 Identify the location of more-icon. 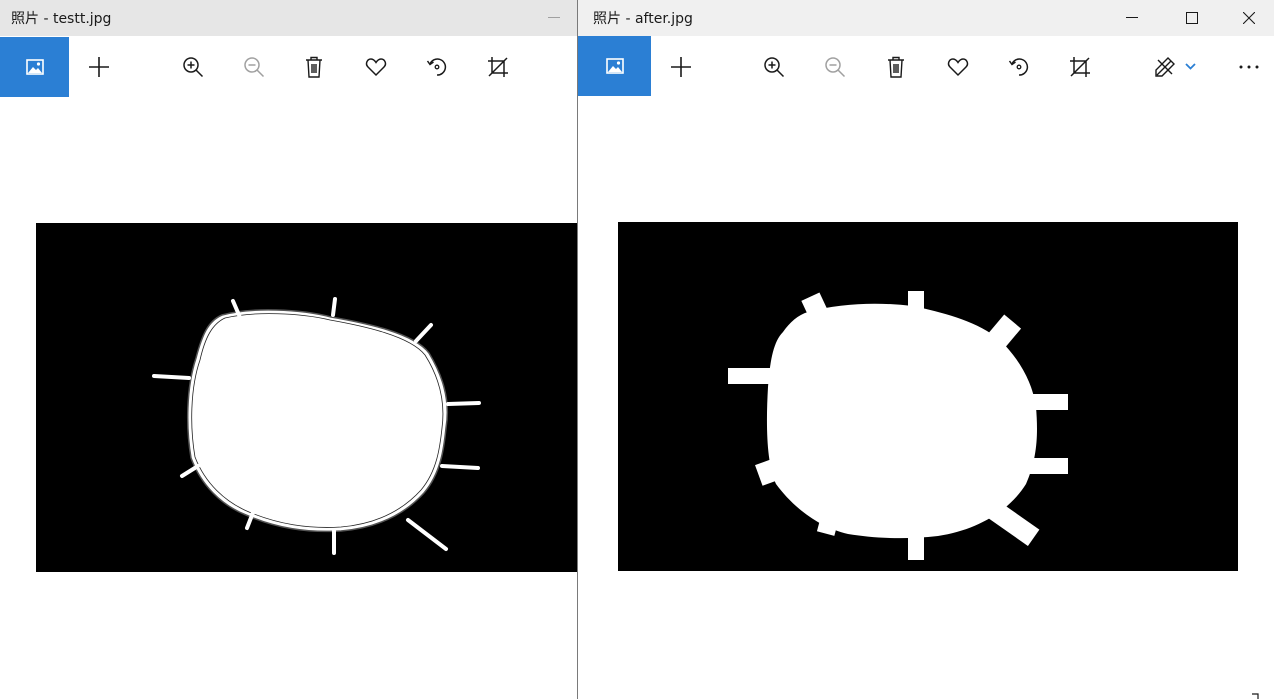
(1249, 66).